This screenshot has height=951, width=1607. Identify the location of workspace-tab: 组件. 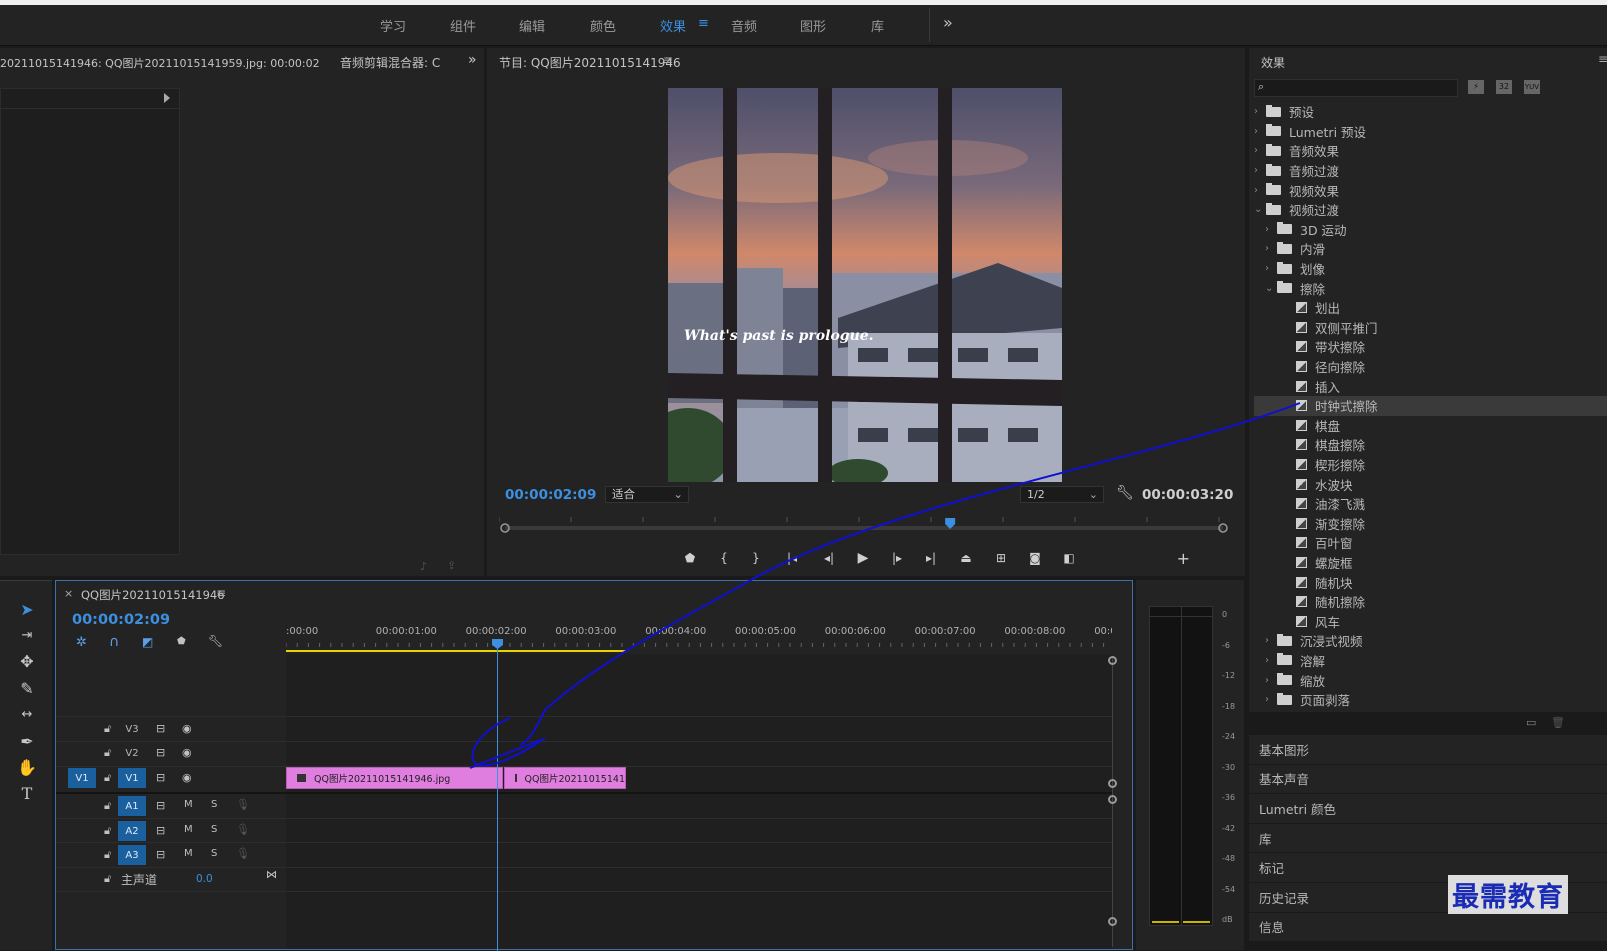
(463, 25).